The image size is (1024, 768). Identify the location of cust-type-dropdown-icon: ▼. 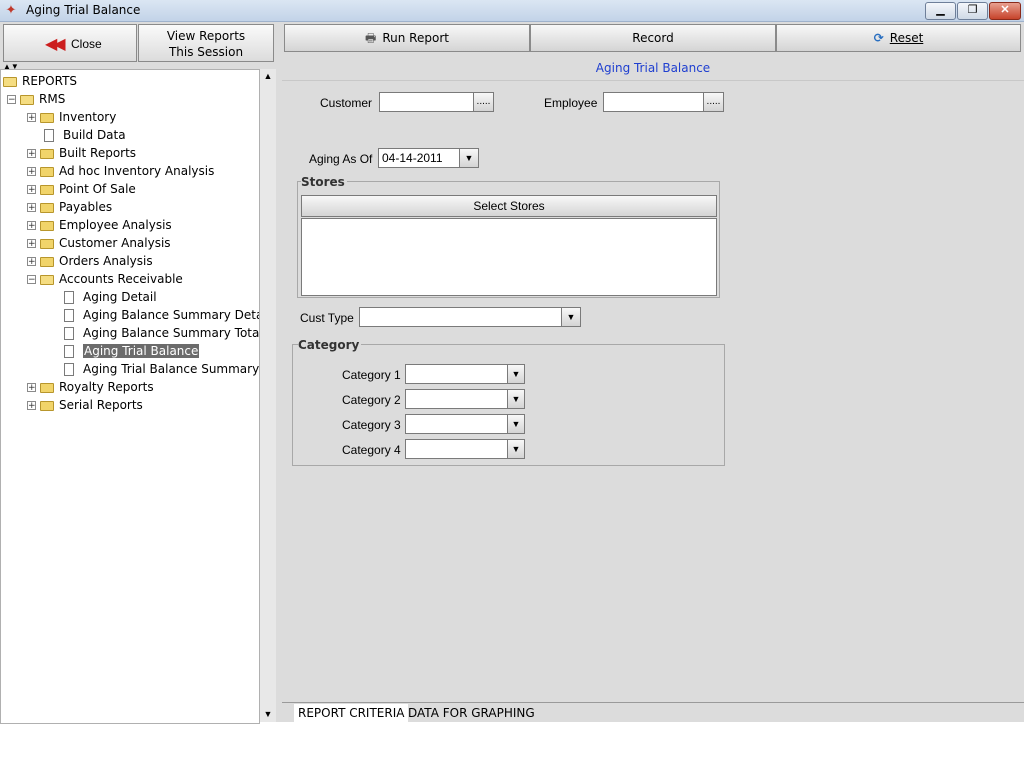
(571, 317).